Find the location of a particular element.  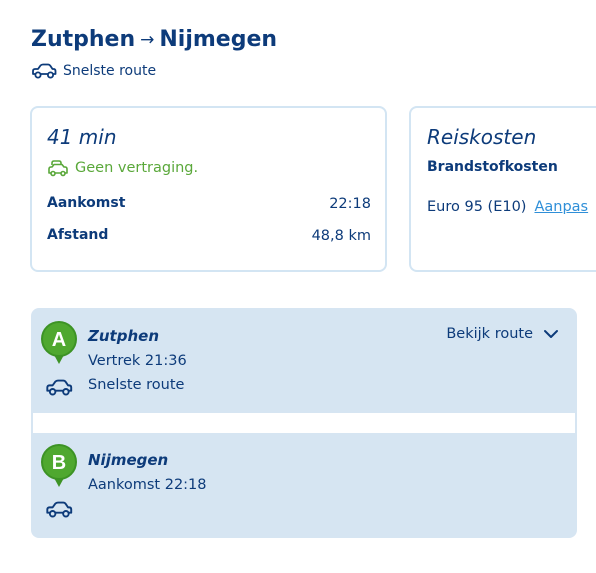

arrival-value: 22:18 is located at coordinates (350, 204).